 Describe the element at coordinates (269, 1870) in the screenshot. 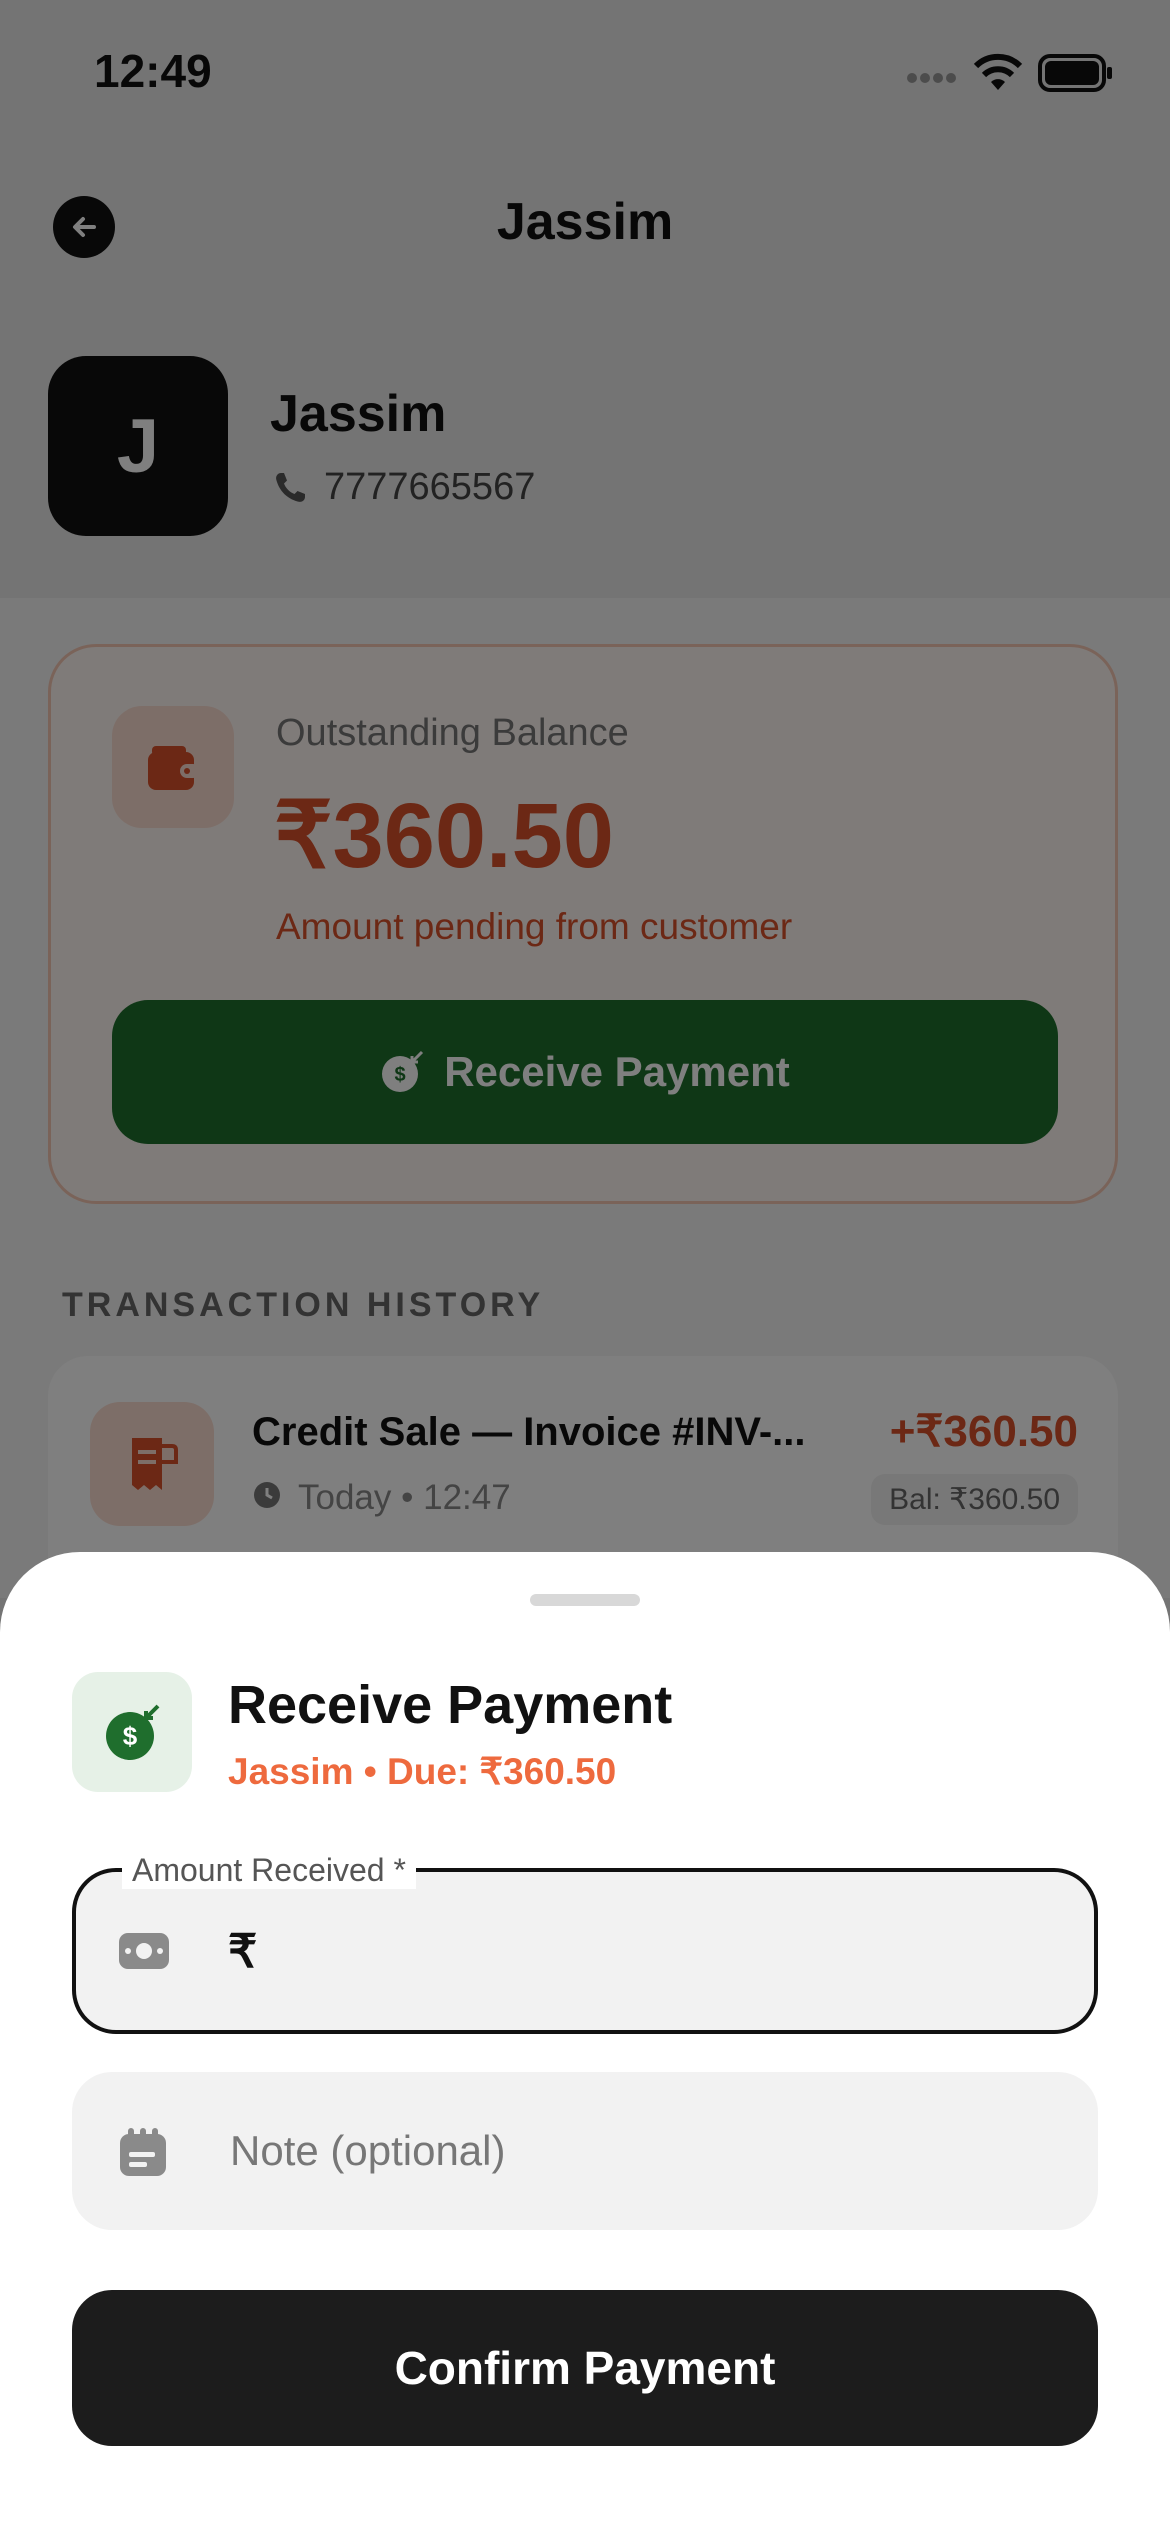

I see `amount-field-label: Amount Received *` at that location.